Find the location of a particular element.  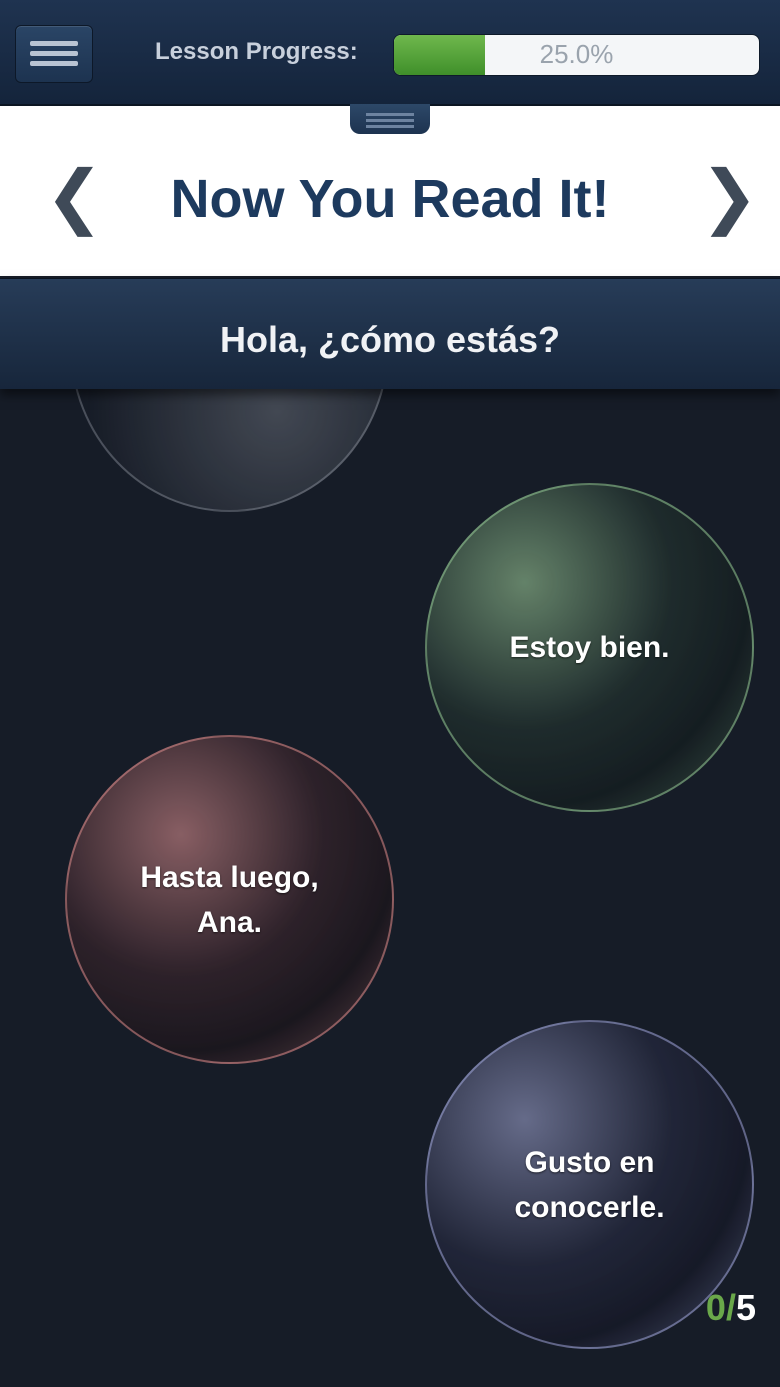

drawer-handle is located at coordinates (390, 119).